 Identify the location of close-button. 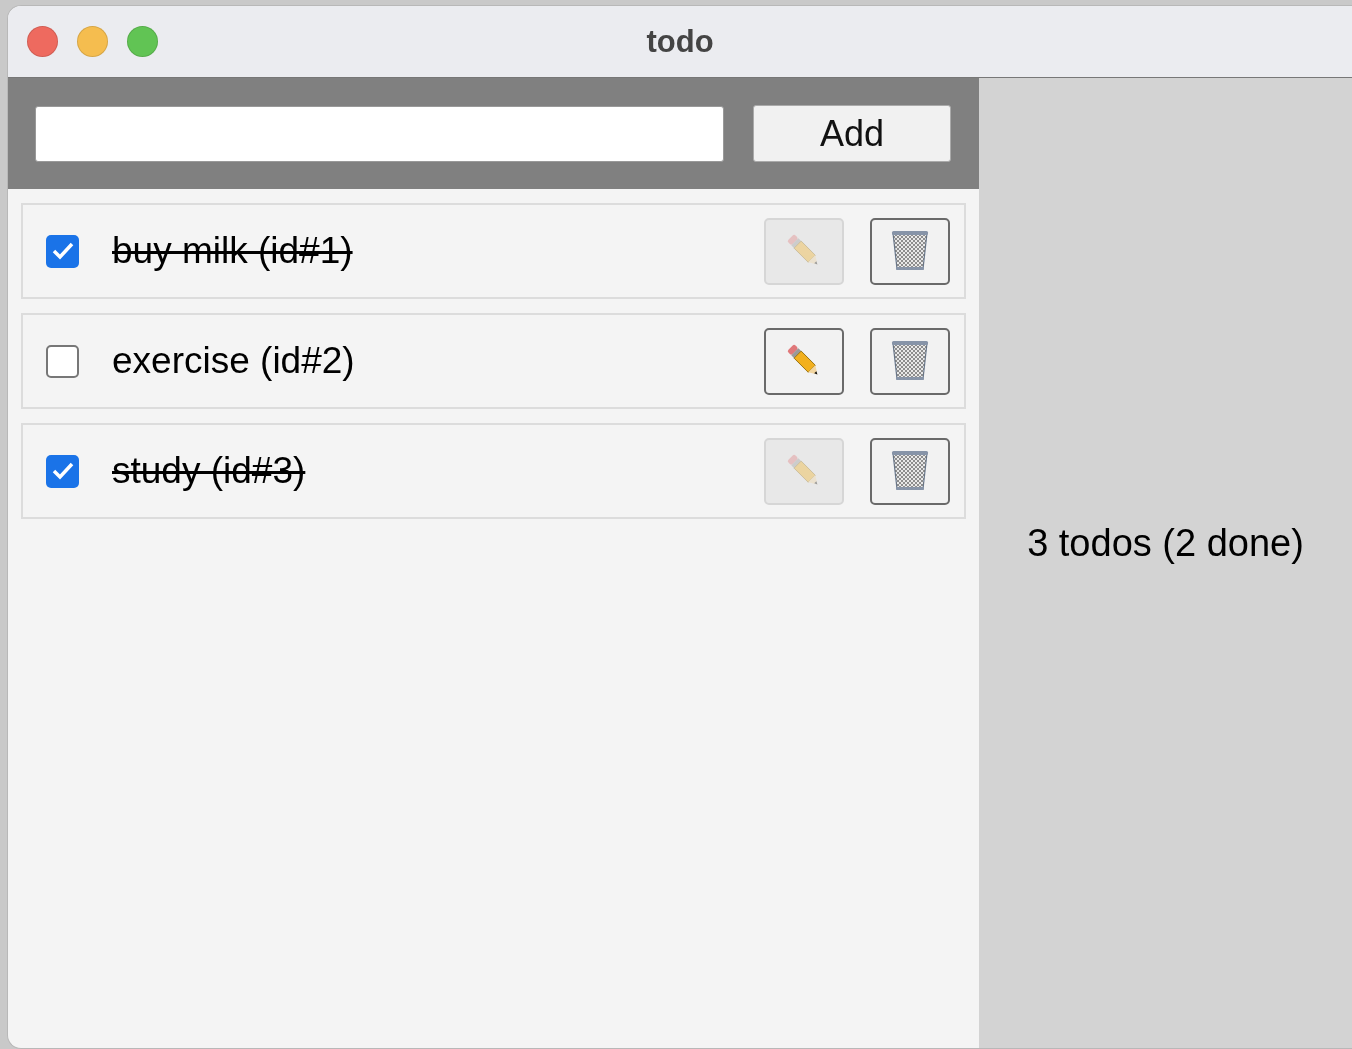
(42, 41).